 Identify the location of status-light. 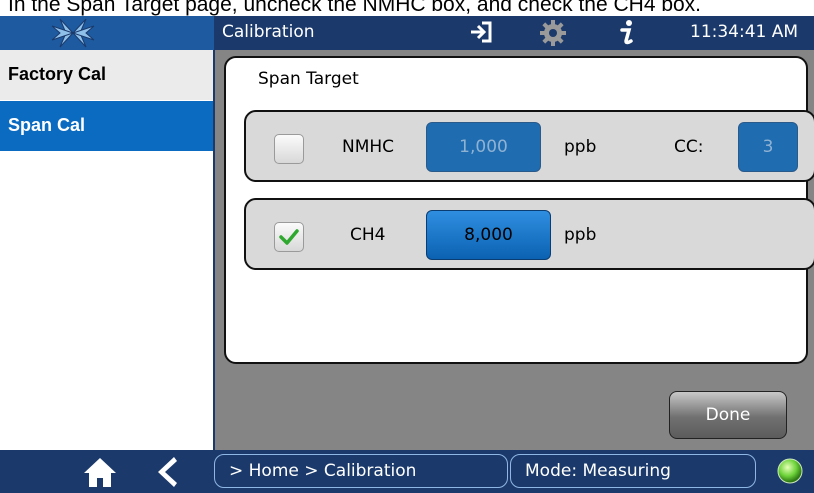
(790, 471).